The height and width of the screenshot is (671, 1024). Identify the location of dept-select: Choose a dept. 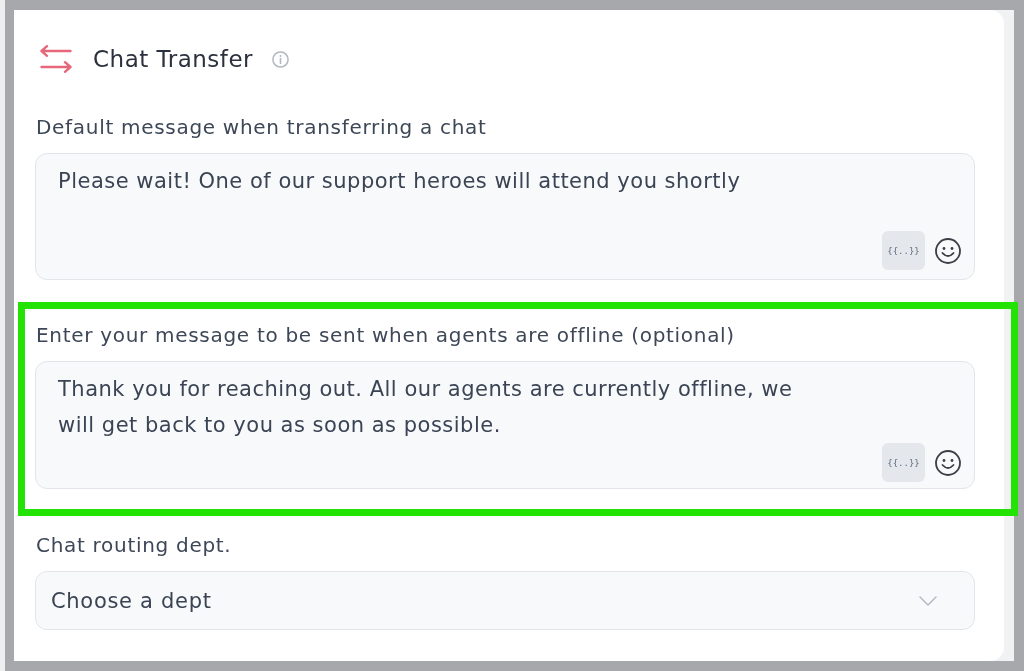
(505, 600).